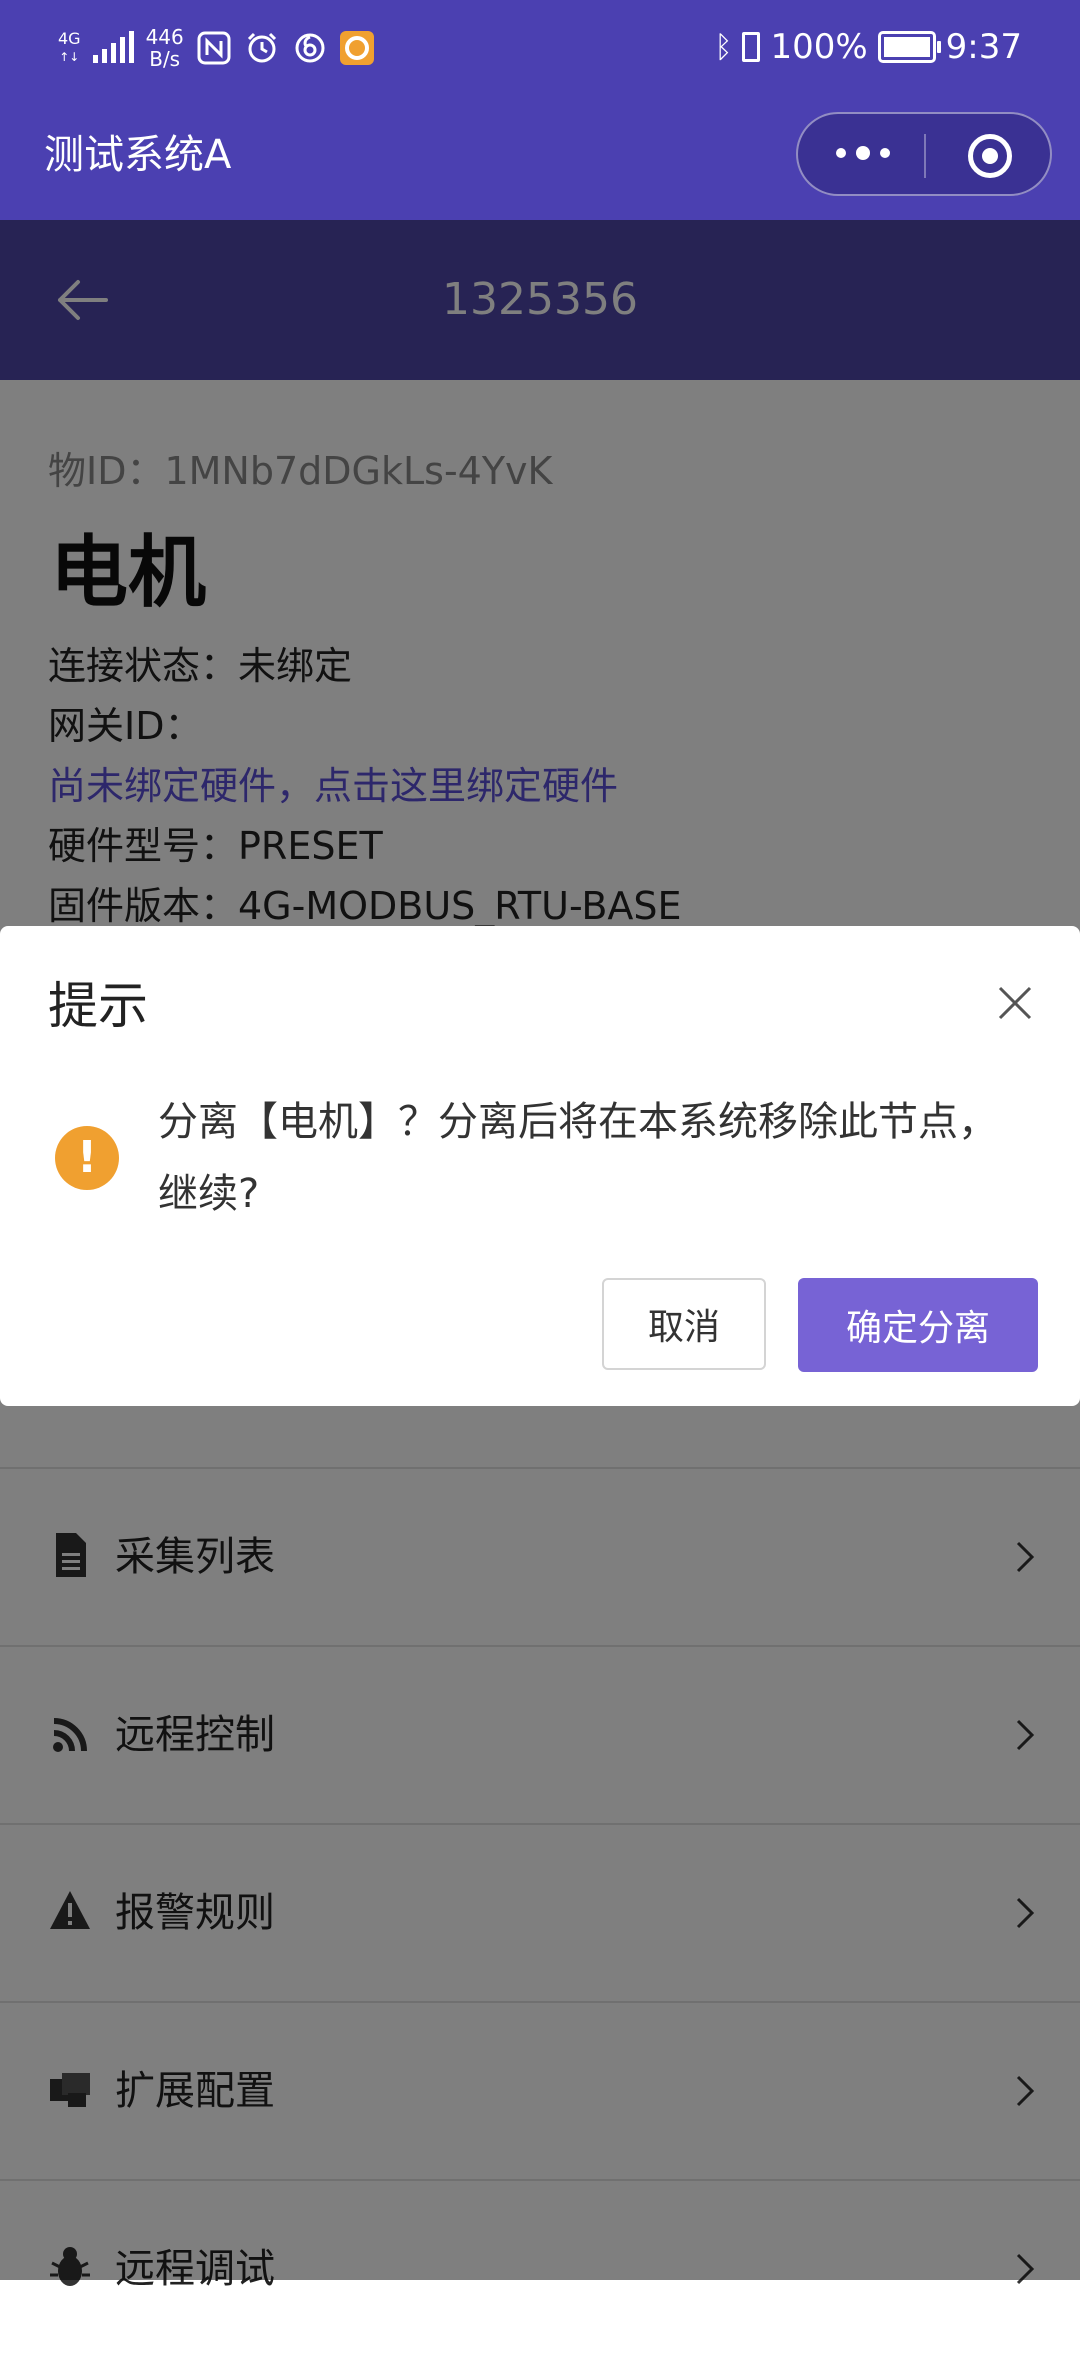 Image resolution: width=1080 pixels, height=2359 pixels. Describe the element at coordinates (310, 48) in the screenshot. I see `music-app-icon` at that location.